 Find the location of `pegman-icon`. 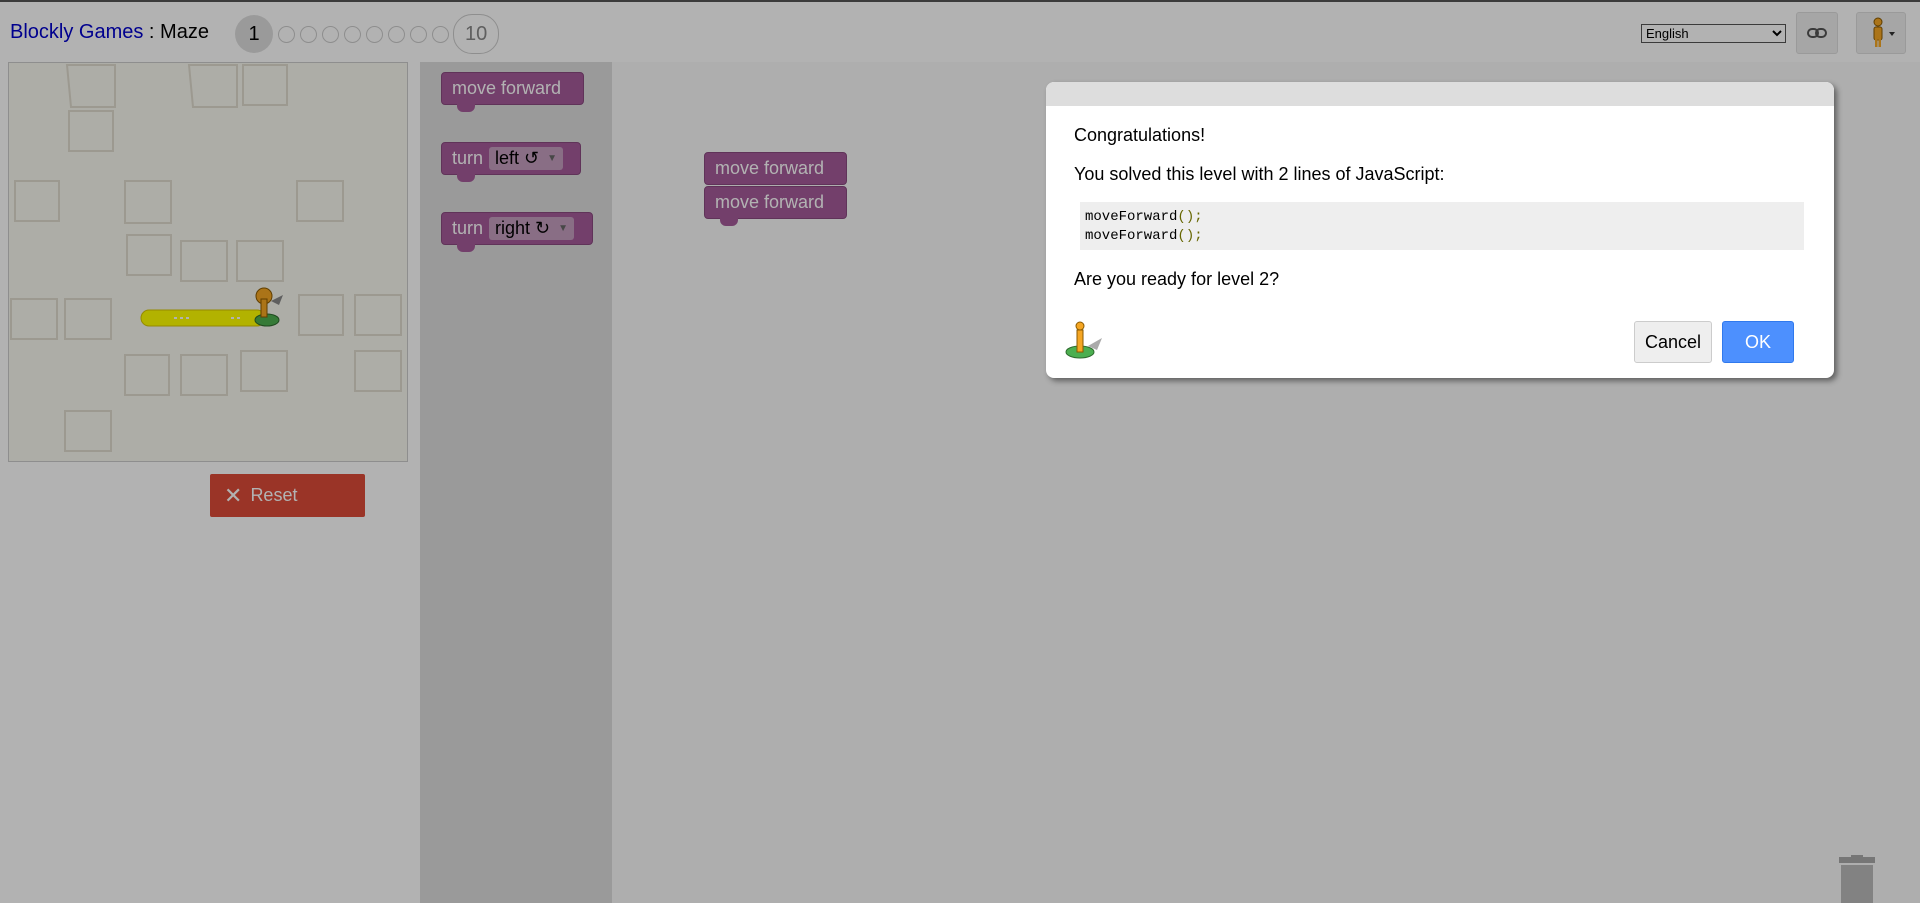

pegman-icon is located at coordinates (1083, 340).